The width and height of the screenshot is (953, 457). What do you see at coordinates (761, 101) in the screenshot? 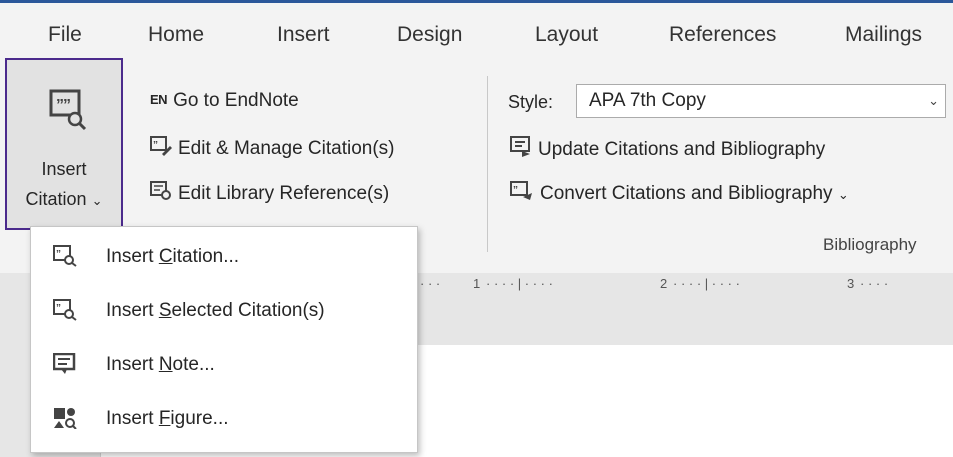
I see `style-dropdown: APA 7th Copy ⌄` at bounding box center [761, 101].